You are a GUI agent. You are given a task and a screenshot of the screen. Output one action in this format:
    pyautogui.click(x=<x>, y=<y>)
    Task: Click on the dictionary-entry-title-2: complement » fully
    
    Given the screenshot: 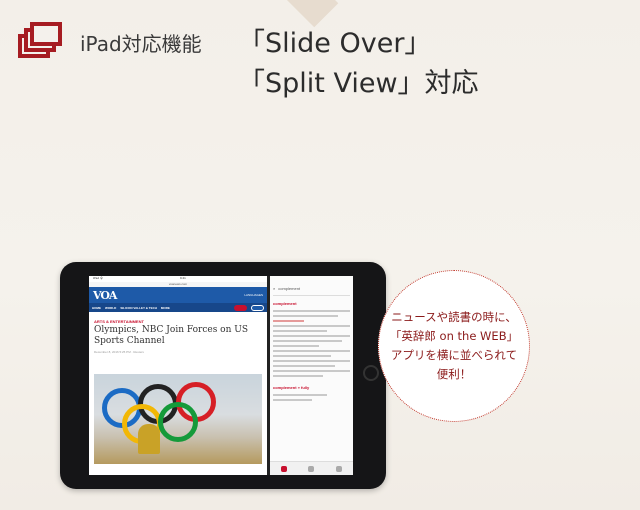 What is the action you would take?
    pyautogui.click(x=311, y=385)
    